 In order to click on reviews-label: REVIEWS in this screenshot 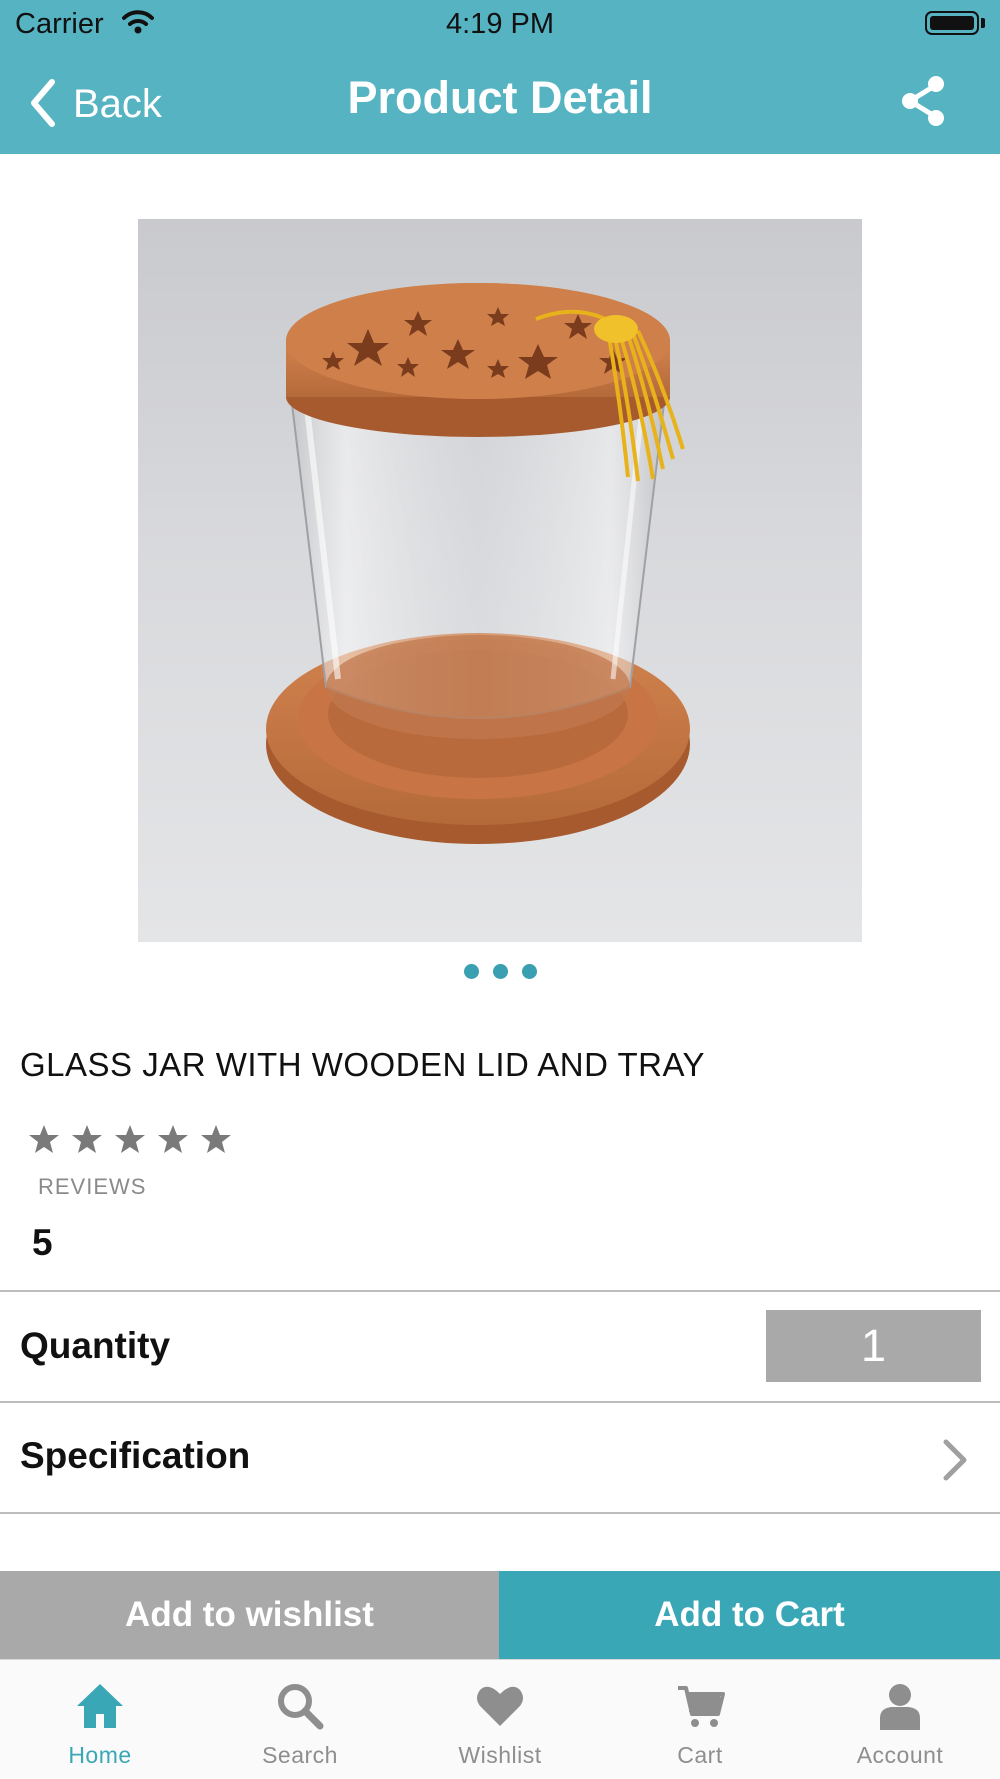, I will do `click(92, 1186)`.